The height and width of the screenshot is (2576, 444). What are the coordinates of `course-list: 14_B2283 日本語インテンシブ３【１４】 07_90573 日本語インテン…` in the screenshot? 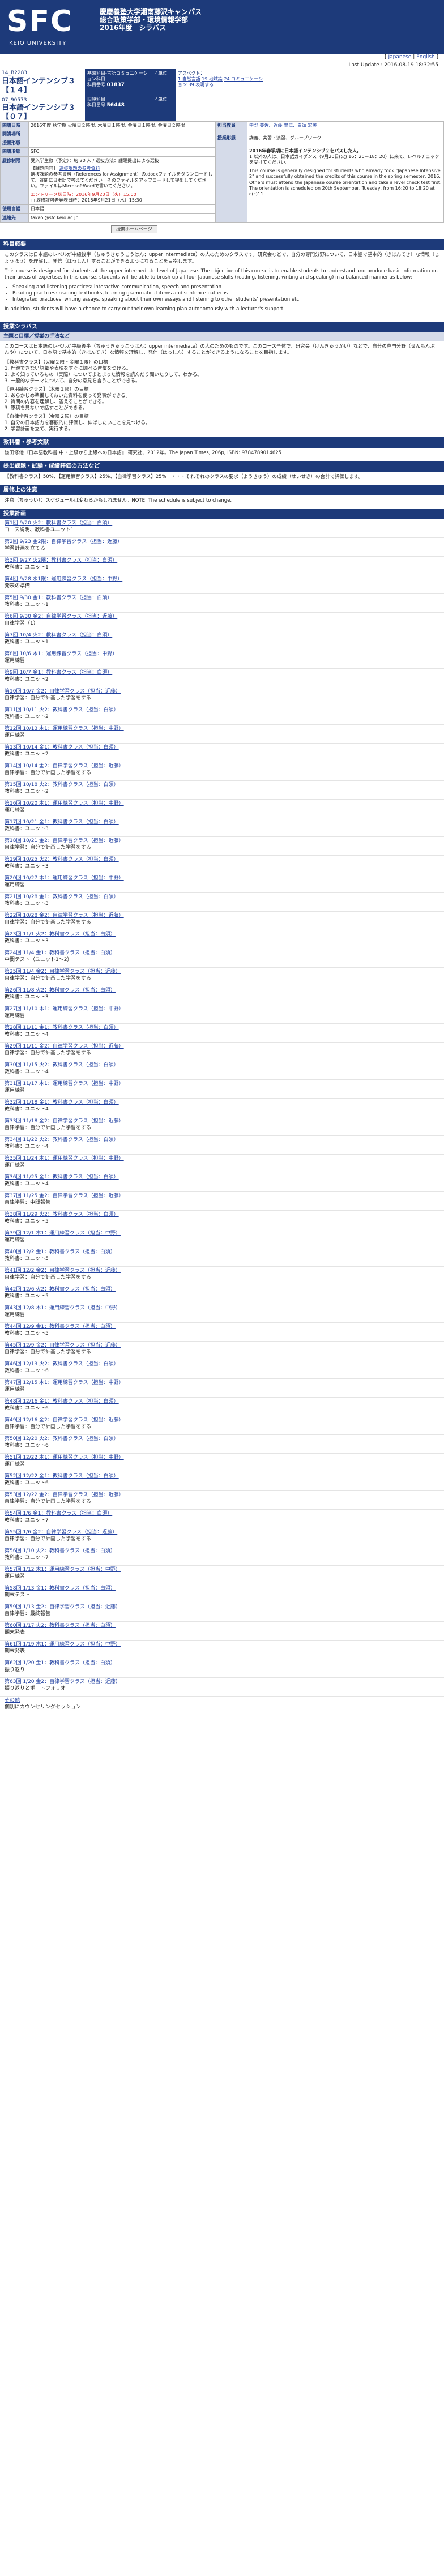 It's located at (42, 95).